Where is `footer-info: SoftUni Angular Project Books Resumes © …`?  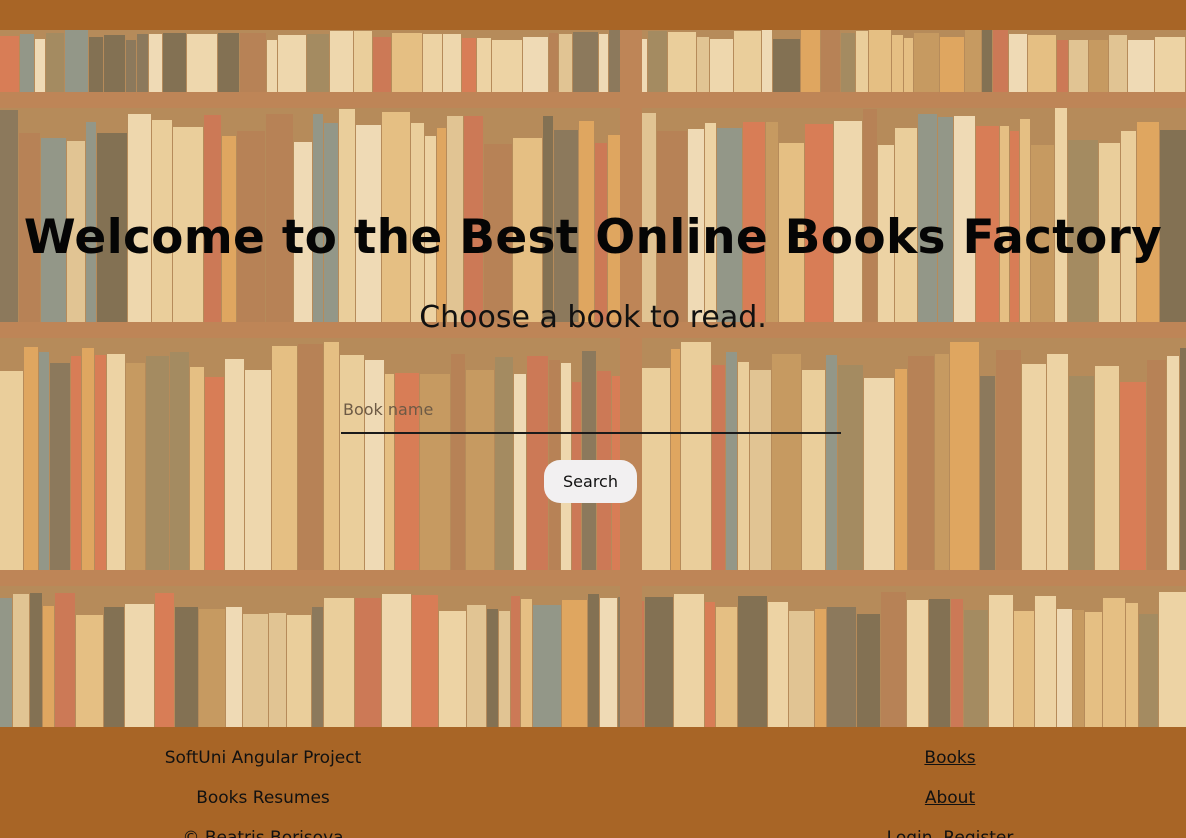
footer-info: SoftUni Angular Project Books Resumes © … is located at coordinates (263, 791).